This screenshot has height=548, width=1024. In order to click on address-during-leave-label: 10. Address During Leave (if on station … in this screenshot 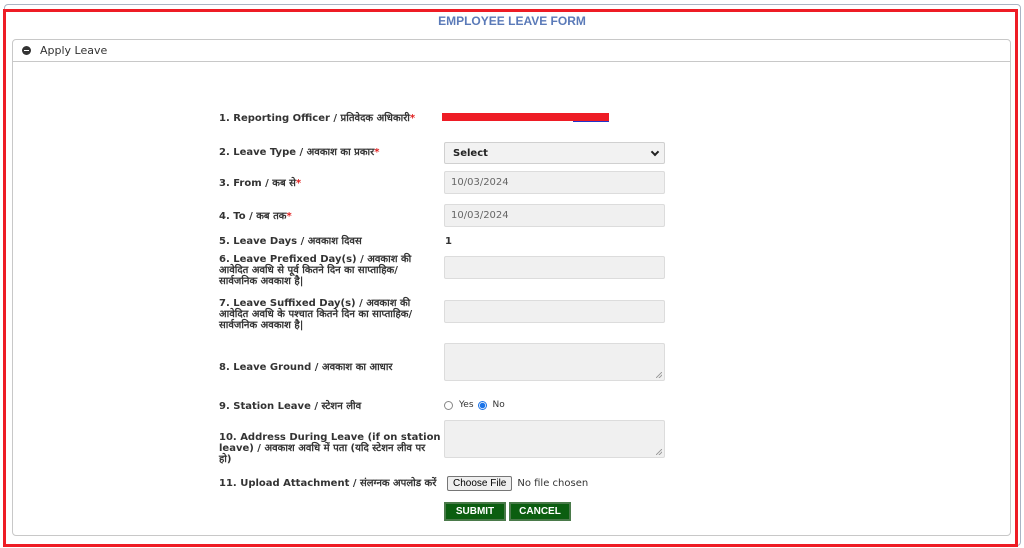, I will do `click(330, 448)`.